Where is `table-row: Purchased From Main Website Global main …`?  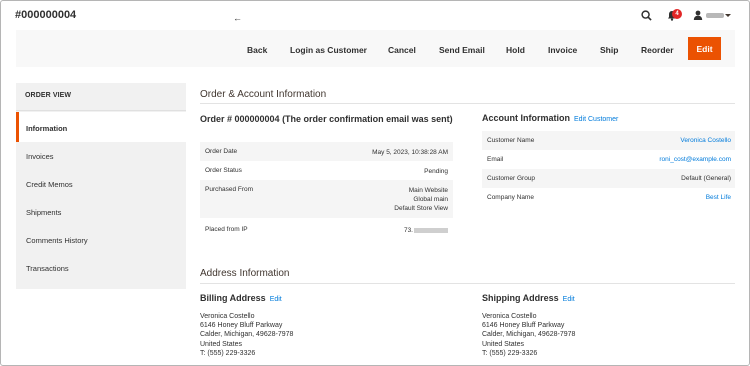 table-row: Purchased From Main Website Global main … is located at coordinates (326, 199).